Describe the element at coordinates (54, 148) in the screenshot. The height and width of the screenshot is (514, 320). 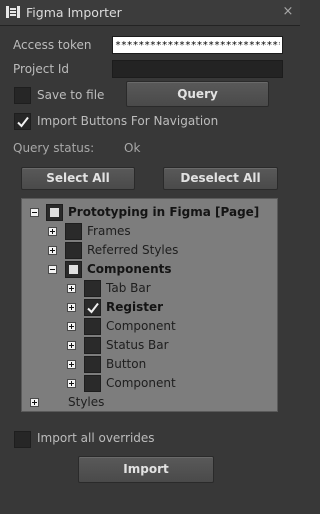
I see `query-status-label: Query status:` at that location.